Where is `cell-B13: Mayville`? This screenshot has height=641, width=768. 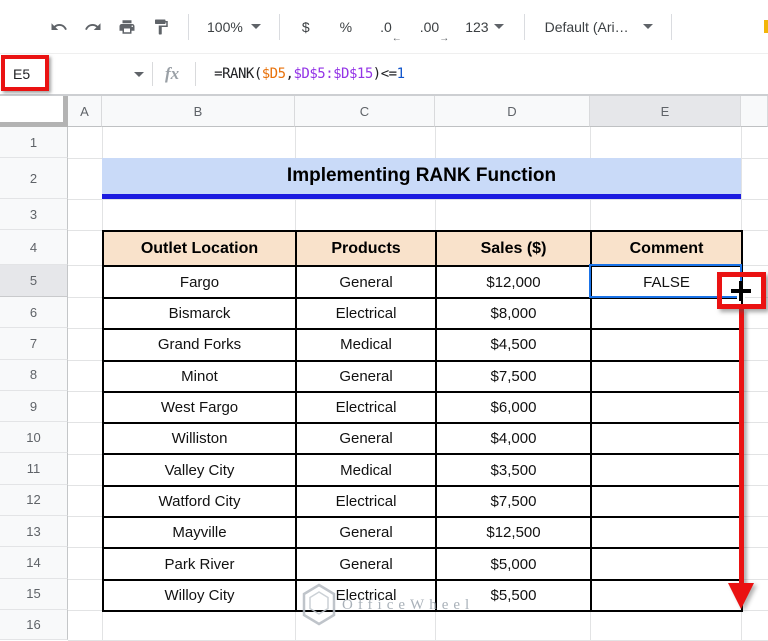 cell-B13: Mayville is located at coordinates (199, 533).